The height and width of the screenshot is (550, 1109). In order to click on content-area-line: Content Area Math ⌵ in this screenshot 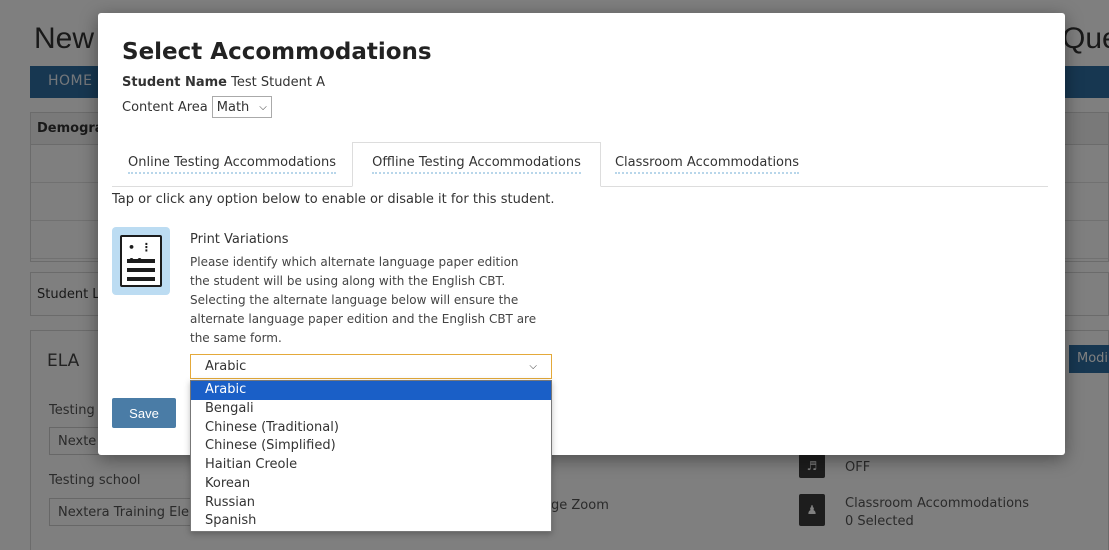, I will do `click(197, 107)`.